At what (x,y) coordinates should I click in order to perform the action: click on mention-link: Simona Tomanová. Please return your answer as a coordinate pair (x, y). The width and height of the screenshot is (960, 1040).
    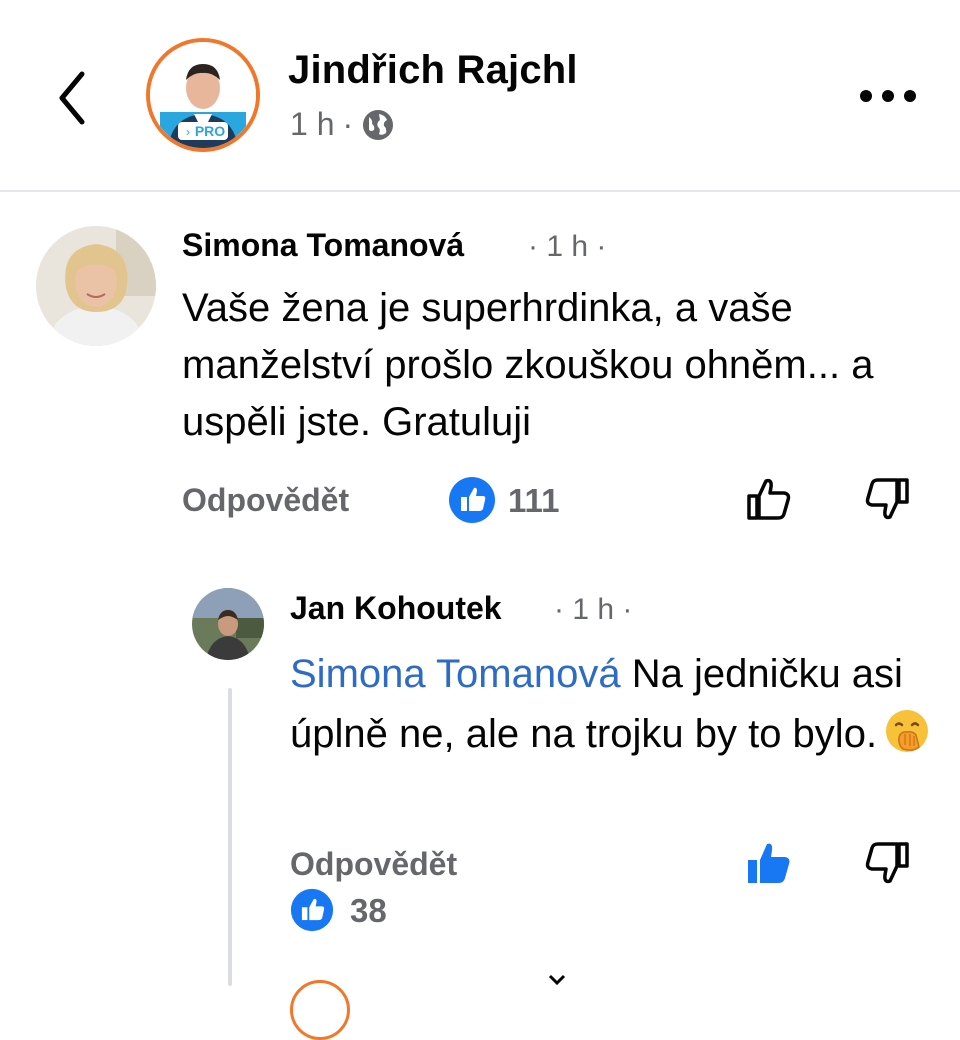
    Looking at the image, I should click on (455, 674).